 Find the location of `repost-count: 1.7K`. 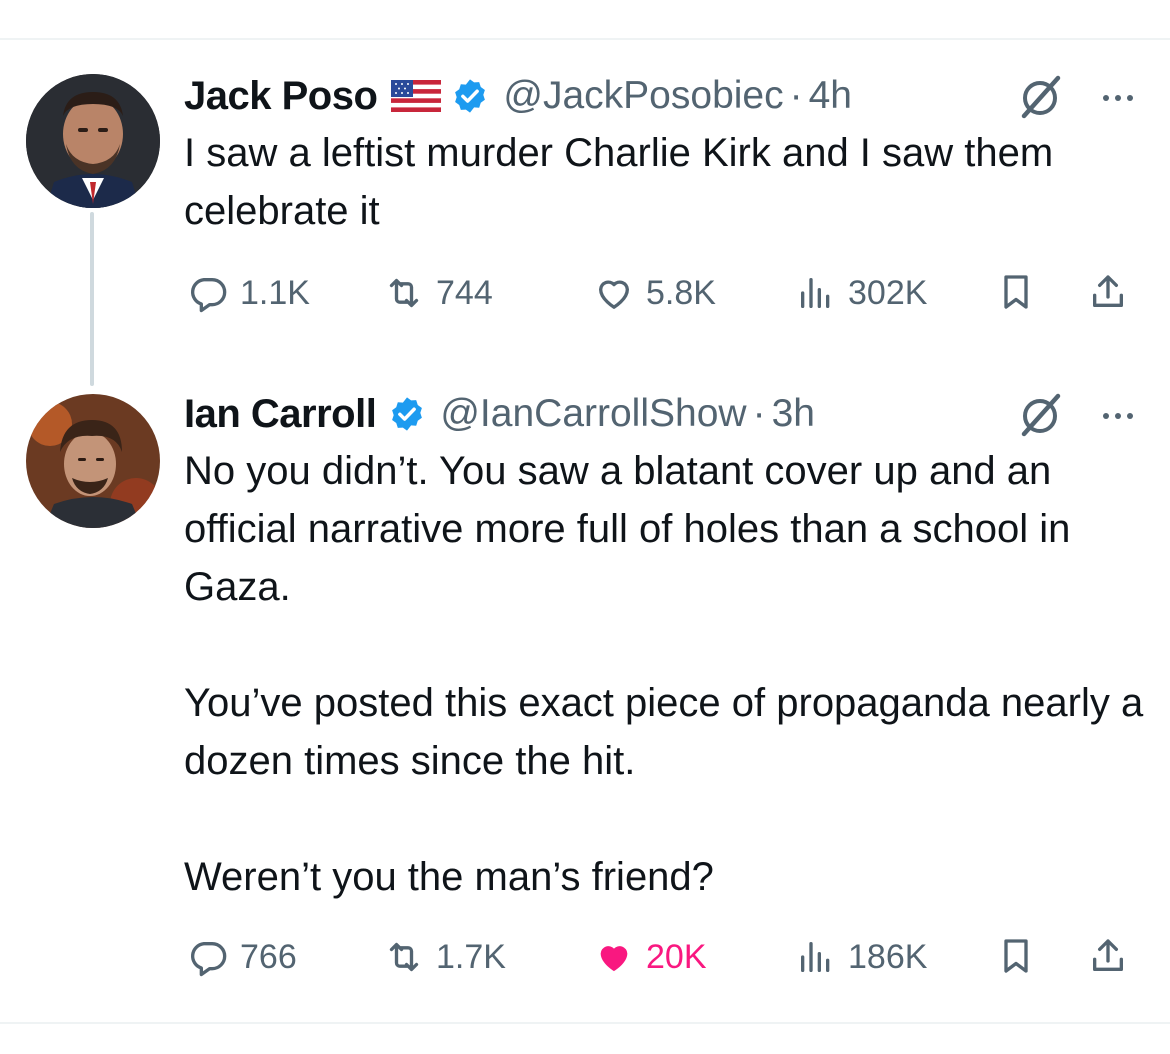

repost-count: 1.7K is located at coordinates (471, 956).